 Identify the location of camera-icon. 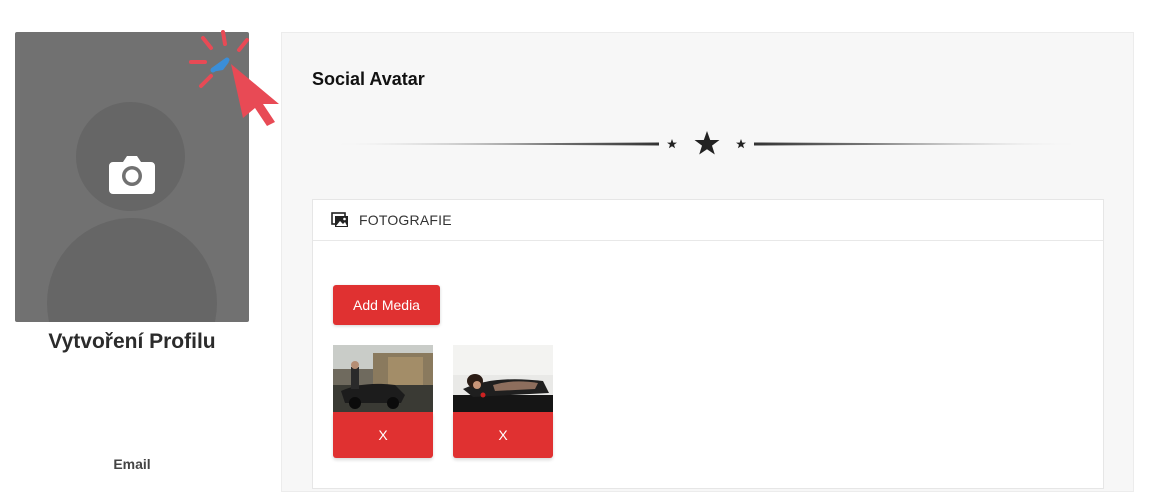
(132, 174).